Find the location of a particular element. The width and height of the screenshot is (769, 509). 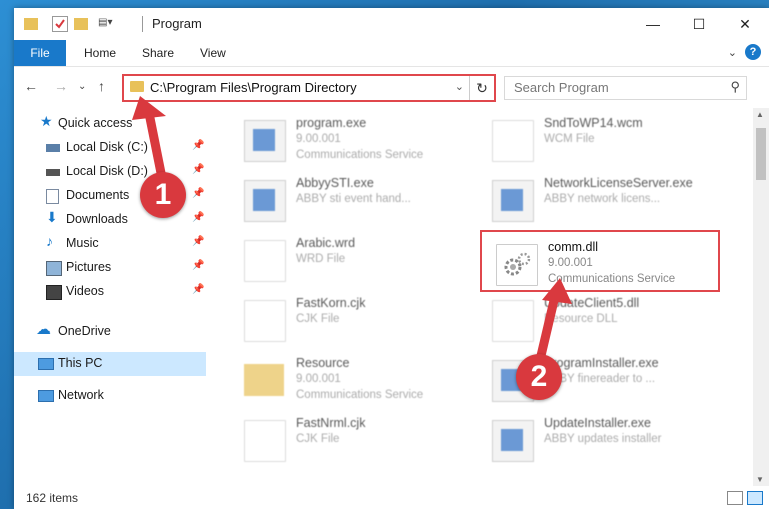

download-icon: ⬇ is located at coordinates (52, 217).